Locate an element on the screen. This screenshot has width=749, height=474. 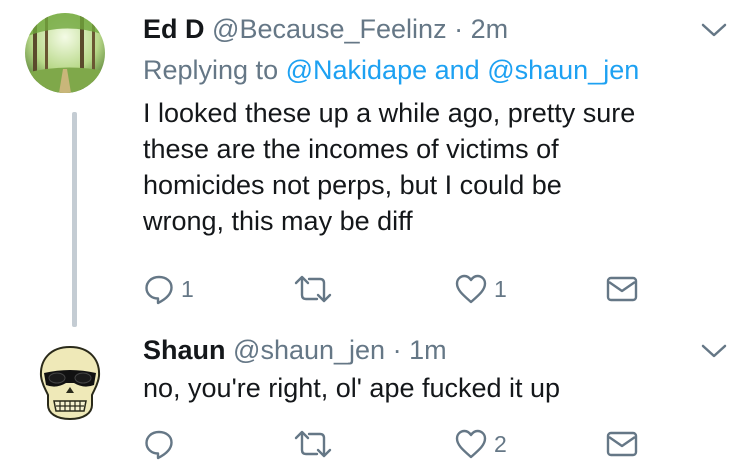
timestamp: 2m is located at coordinates (490, 29).